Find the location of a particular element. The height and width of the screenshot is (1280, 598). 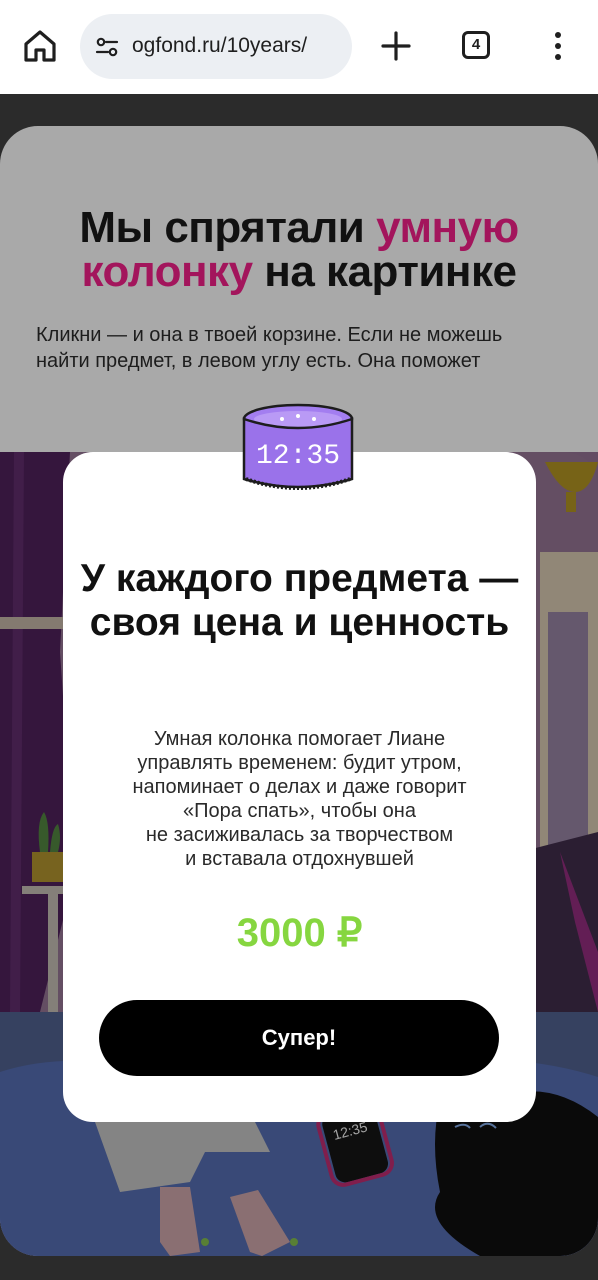

smart-speaker-icon: 12:35 is located at coordinates (298, 446).